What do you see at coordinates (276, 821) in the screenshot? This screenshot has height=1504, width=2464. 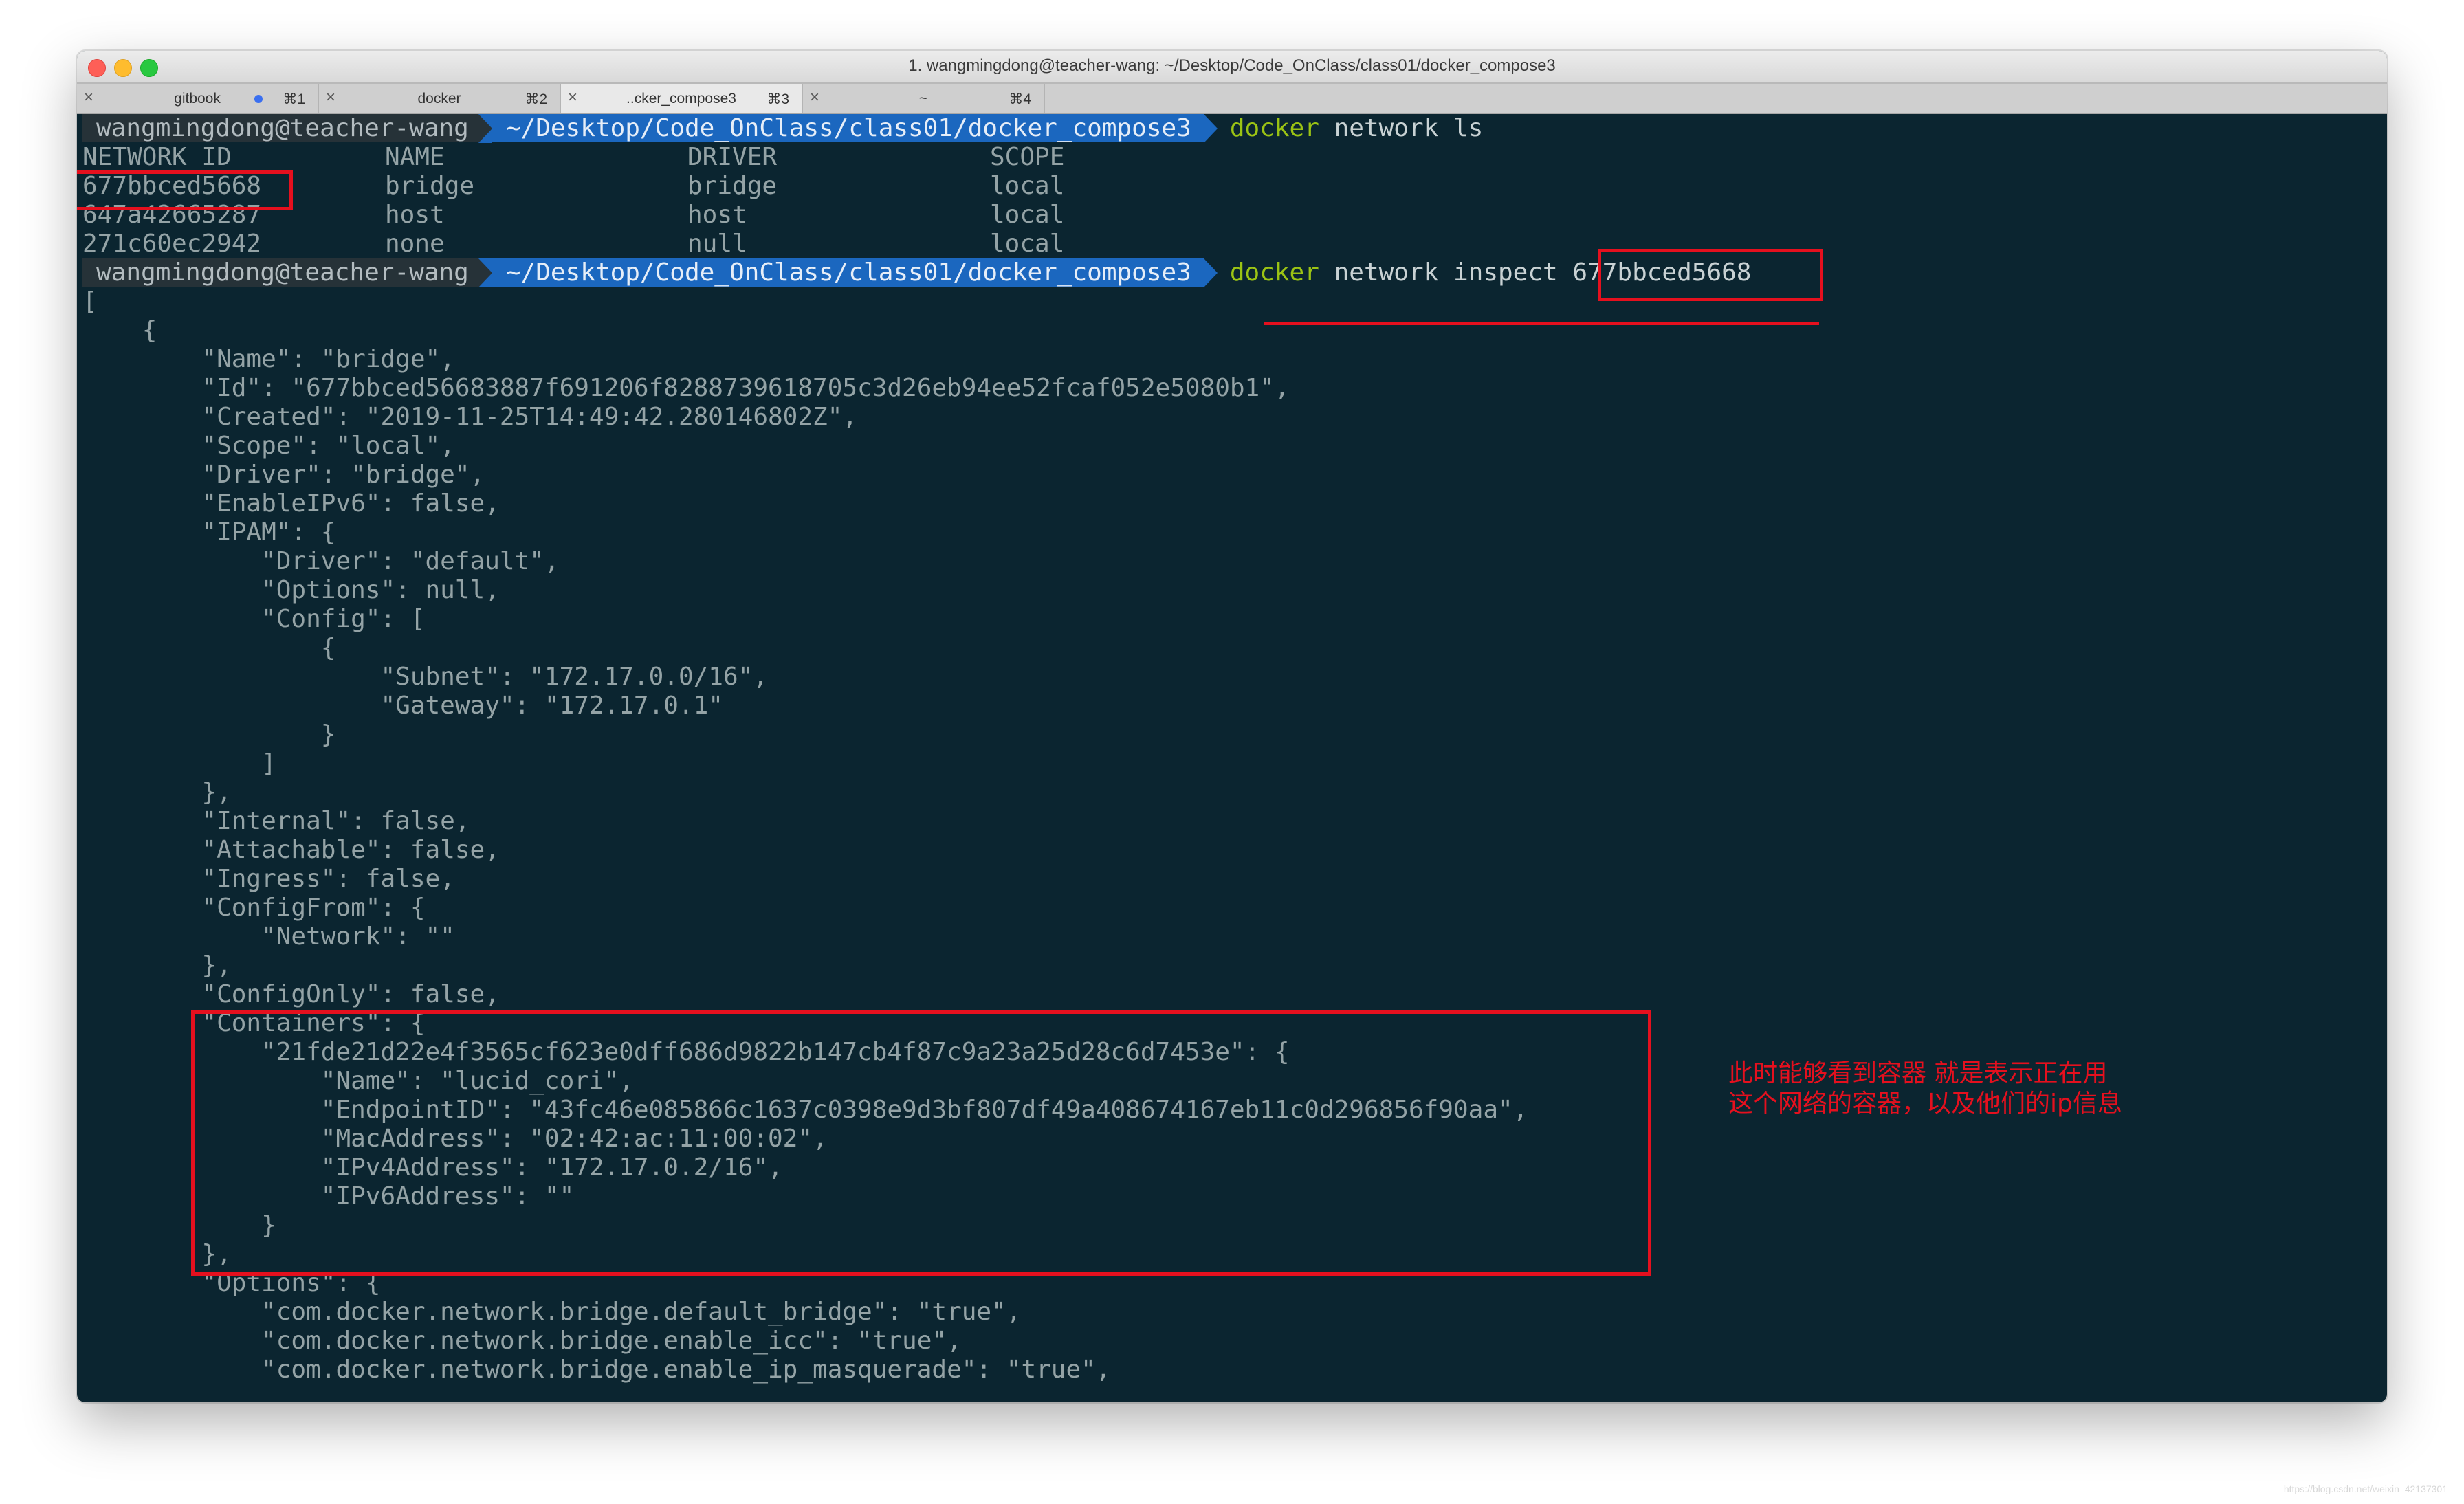 I see `output-line: "Internal": false,` at bounding box center [276, 821].